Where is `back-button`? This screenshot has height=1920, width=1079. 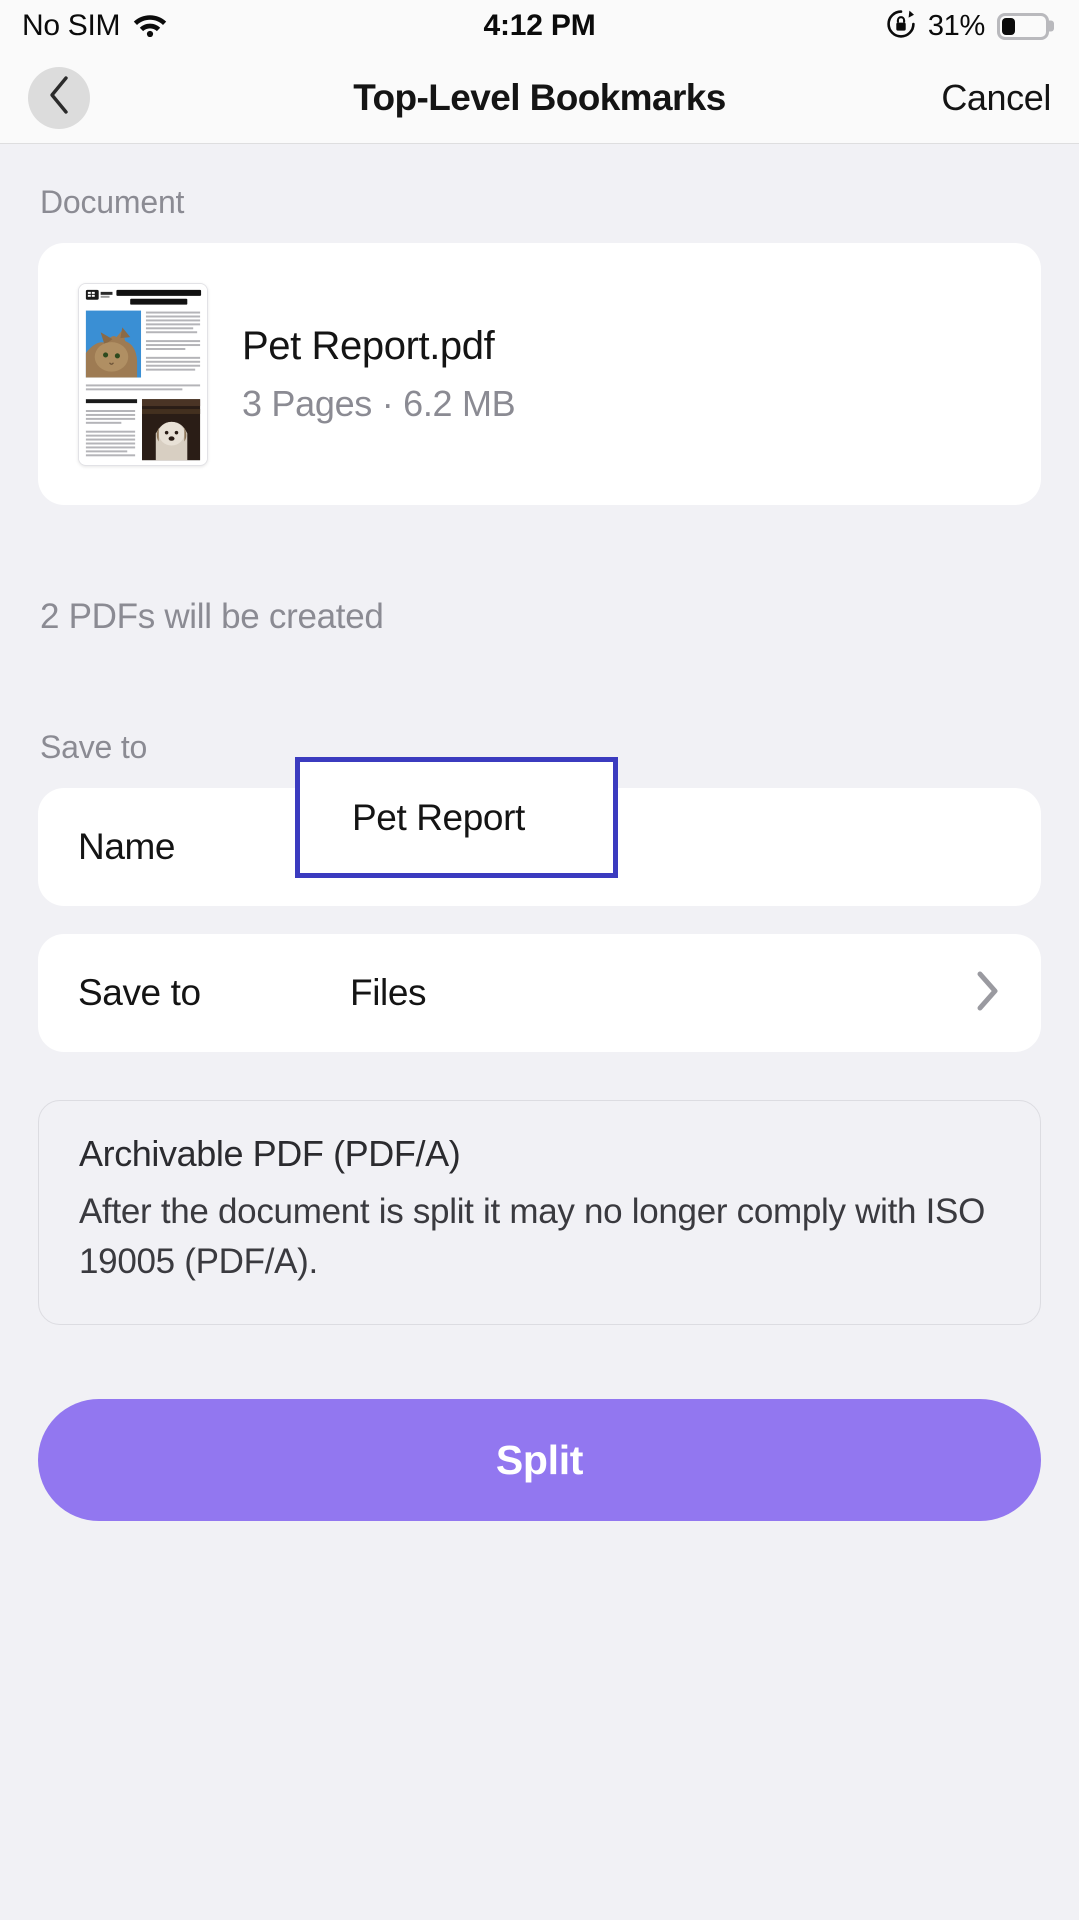 back-button is located at coordinates (59, 97).